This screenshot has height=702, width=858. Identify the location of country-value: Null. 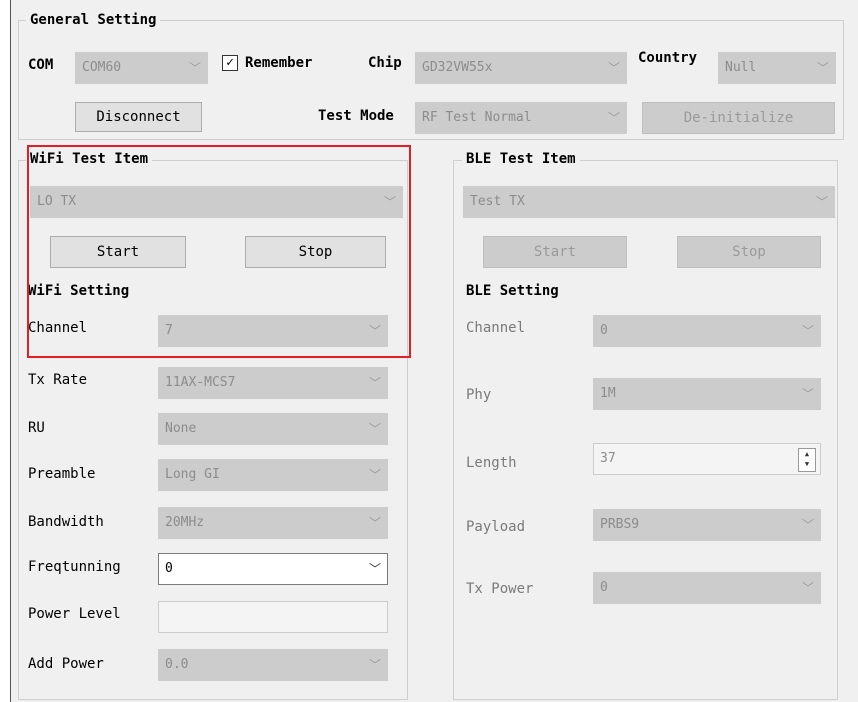
(741, 67).